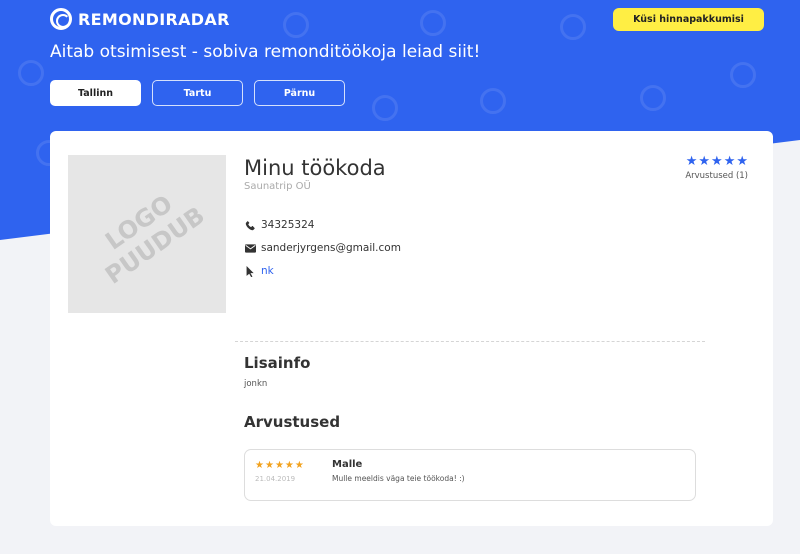  I want to click on cursor-icon, so click(250, 271).